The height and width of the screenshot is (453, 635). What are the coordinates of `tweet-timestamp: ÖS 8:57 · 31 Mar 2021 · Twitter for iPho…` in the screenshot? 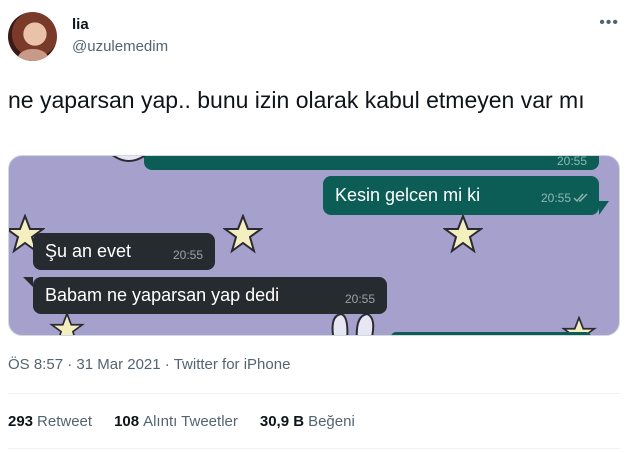 It's located at (149, 364).